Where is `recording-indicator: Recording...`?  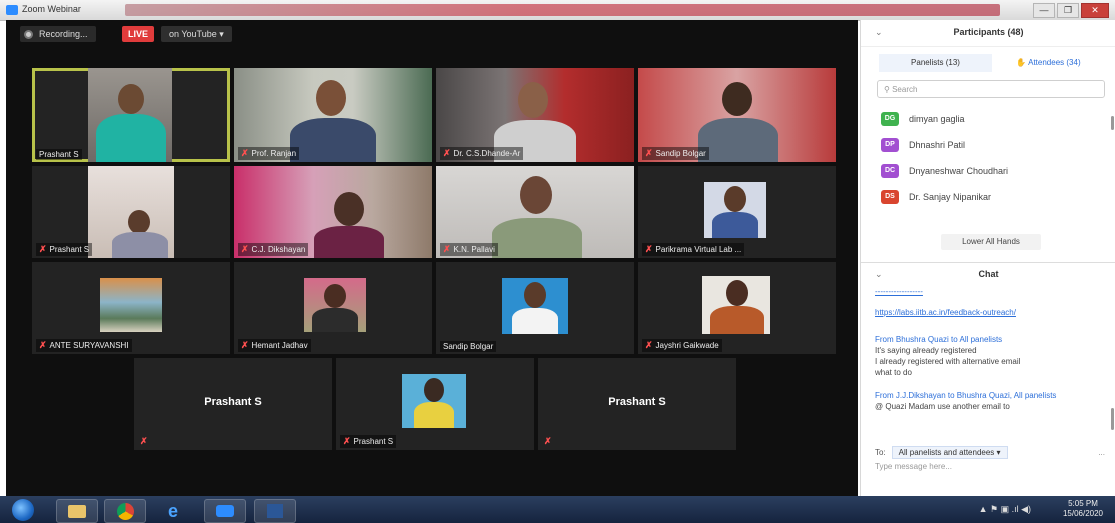
recording-indicator: Recording... is located at coordinates (58, 34).